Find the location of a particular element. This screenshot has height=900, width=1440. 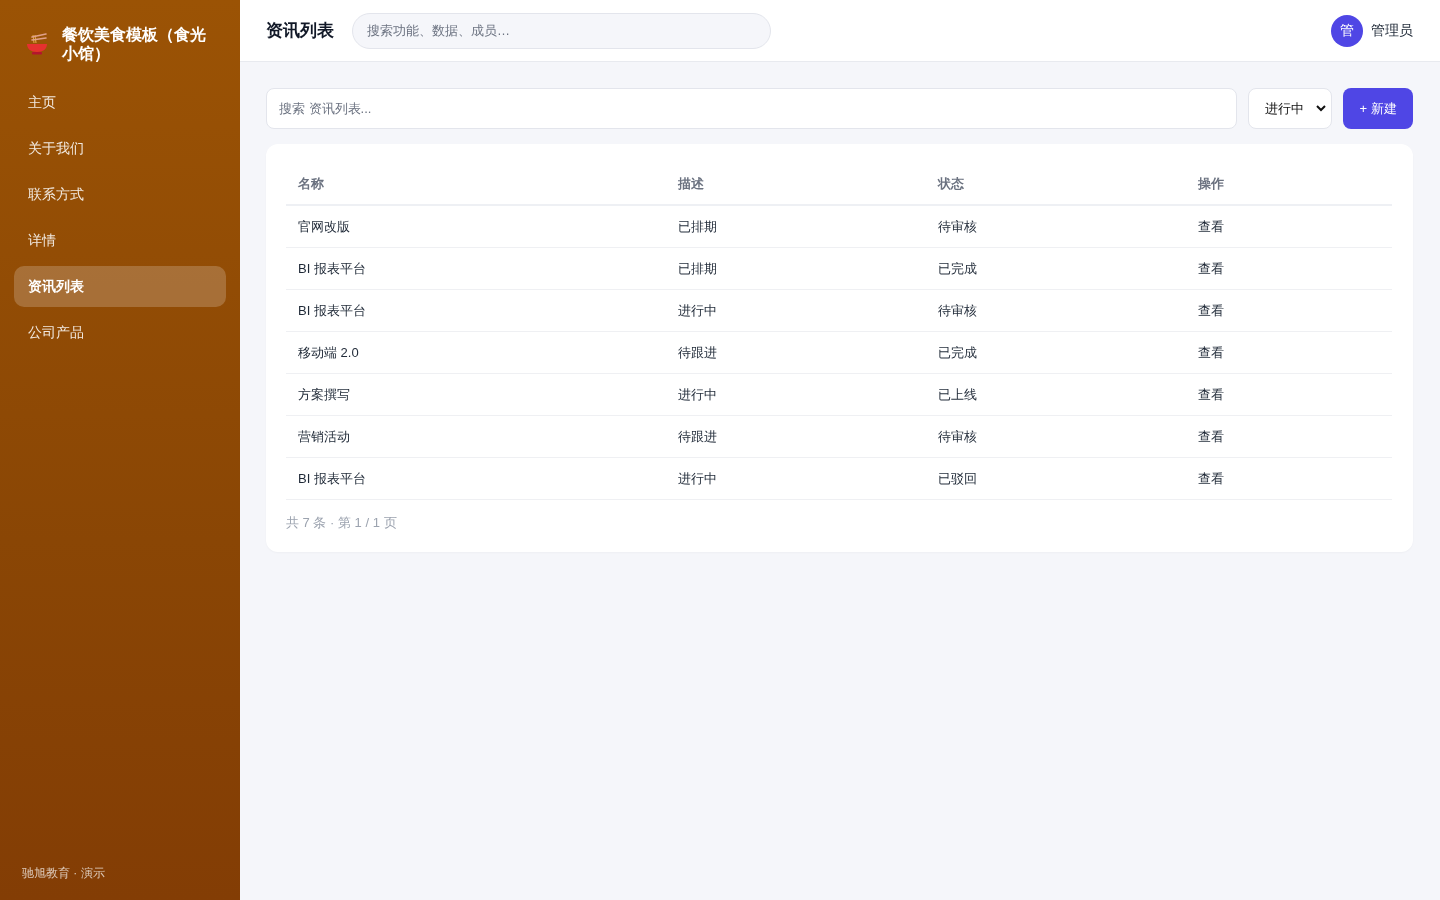

table-cell: 营销活动 is located at coordinates (324, 436).